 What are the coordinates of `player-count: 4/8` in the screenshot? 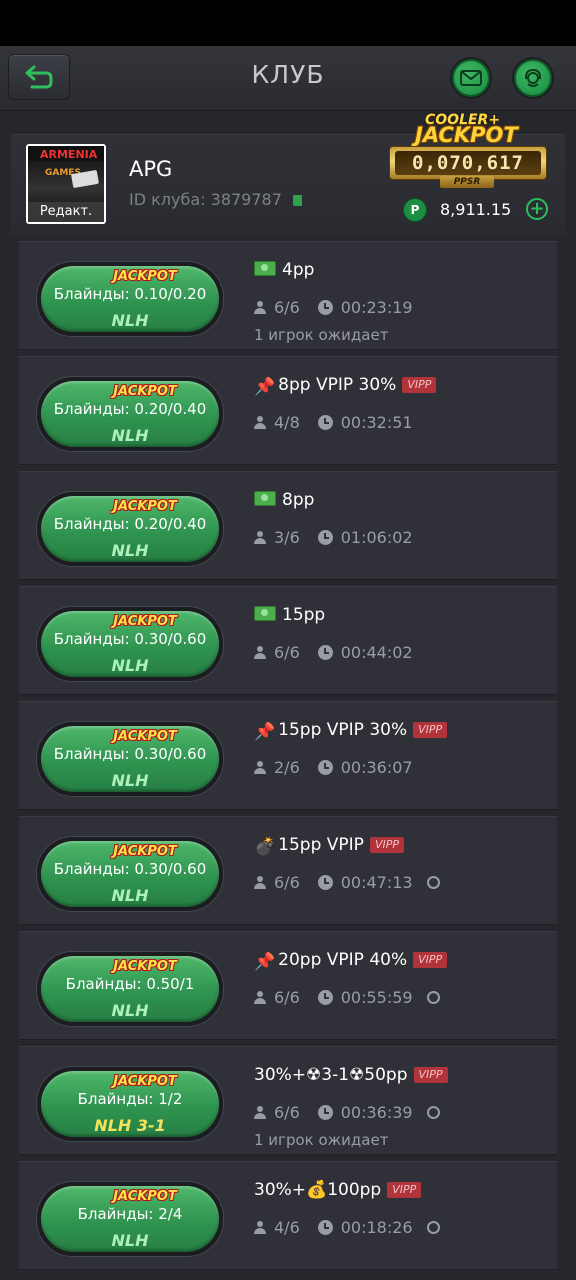 It's located at (287, 422).